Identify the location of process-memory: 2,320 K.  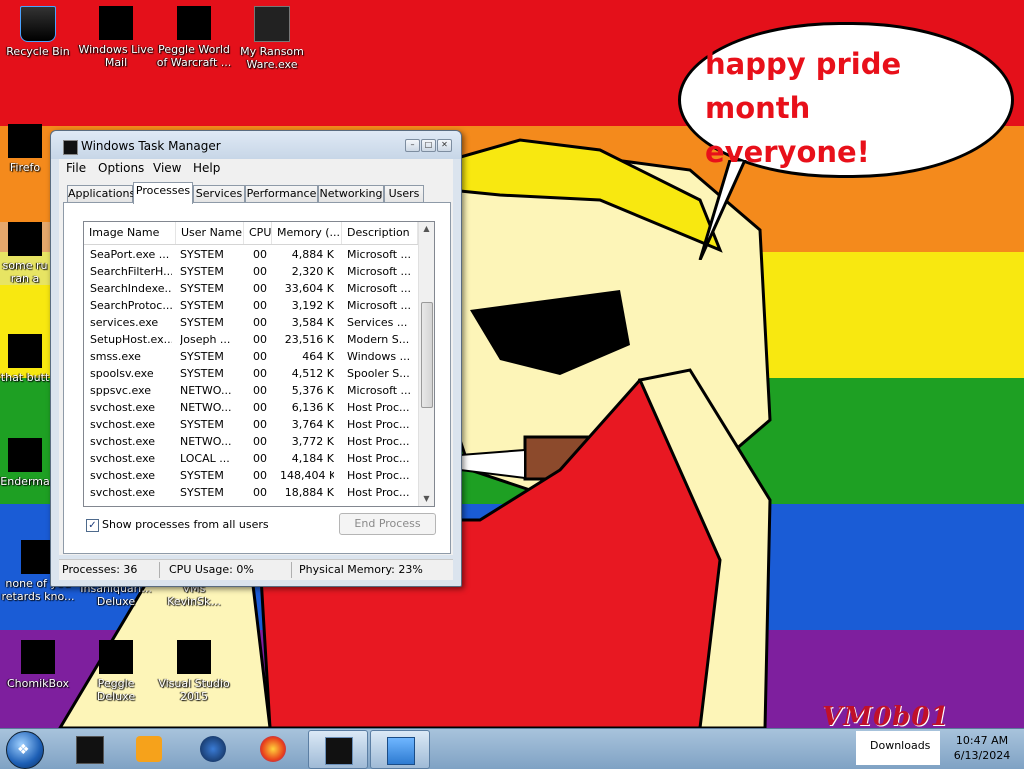
(312, 271).